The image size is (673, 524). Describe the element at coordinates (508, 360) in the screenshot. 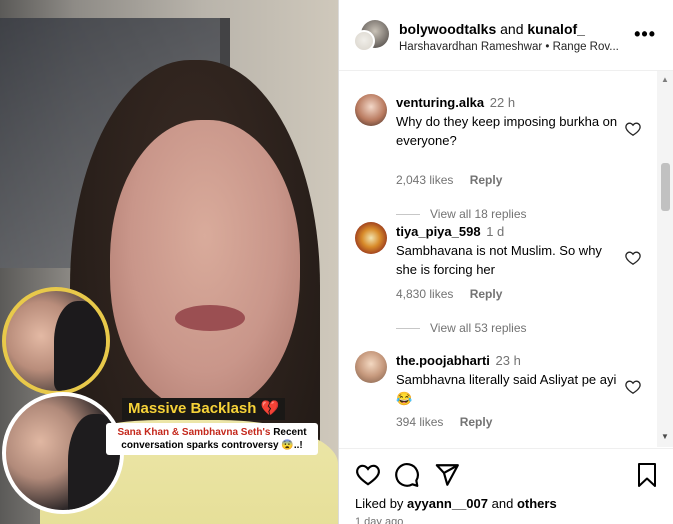

I see `comment-time: 23 h` at that location.